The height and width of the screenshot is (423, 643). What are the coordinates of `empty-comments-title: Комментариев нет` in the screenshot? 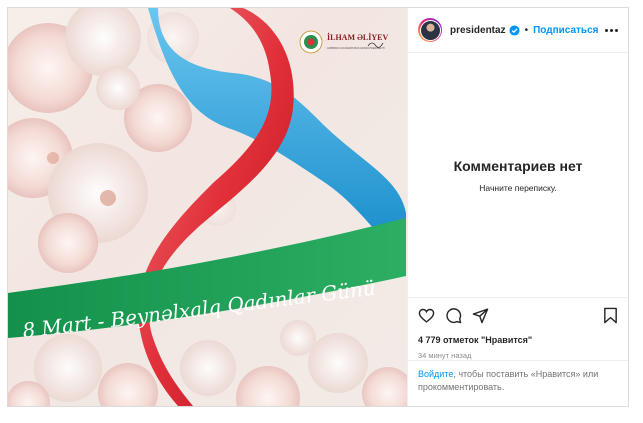 It's located at (518, 165).